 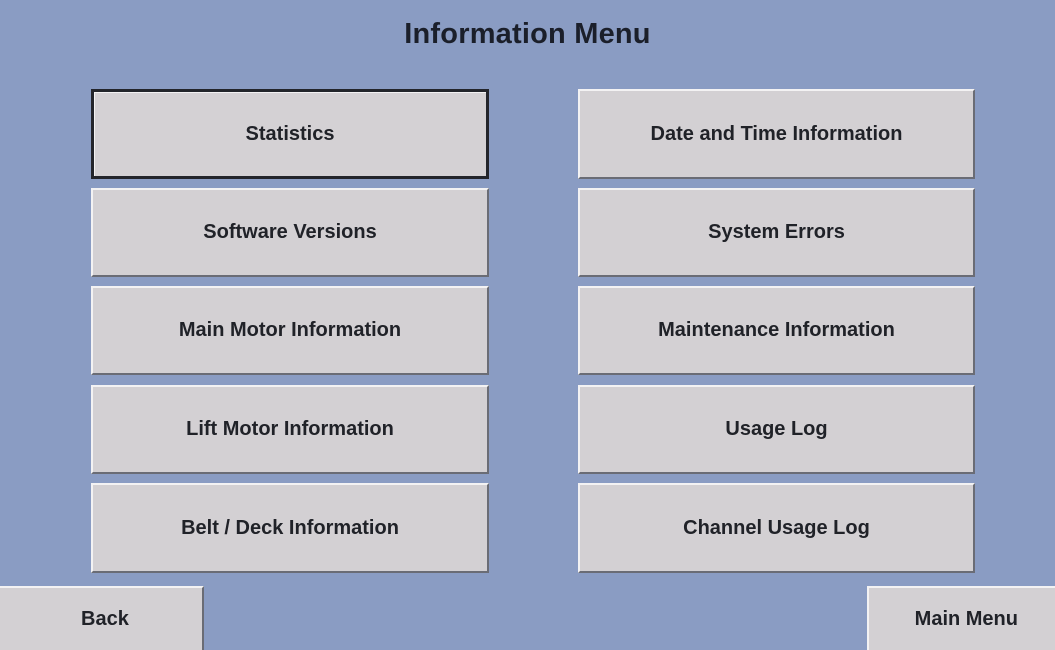 I want to click on usage-log-button-label: Usage Log, so click(x=776, y=429).